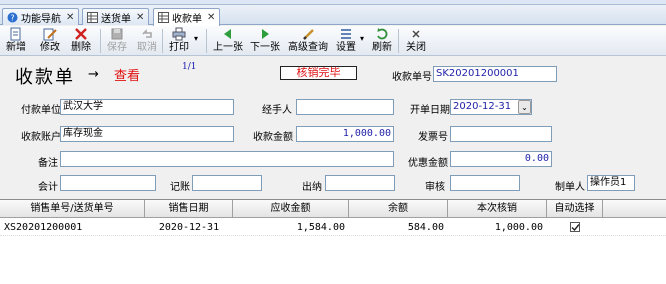 This screenshot has width=666, height=284. Describe the element at coordinates (41, 19) in the screenshot. I see `tab-label: 功能导航` at that location.